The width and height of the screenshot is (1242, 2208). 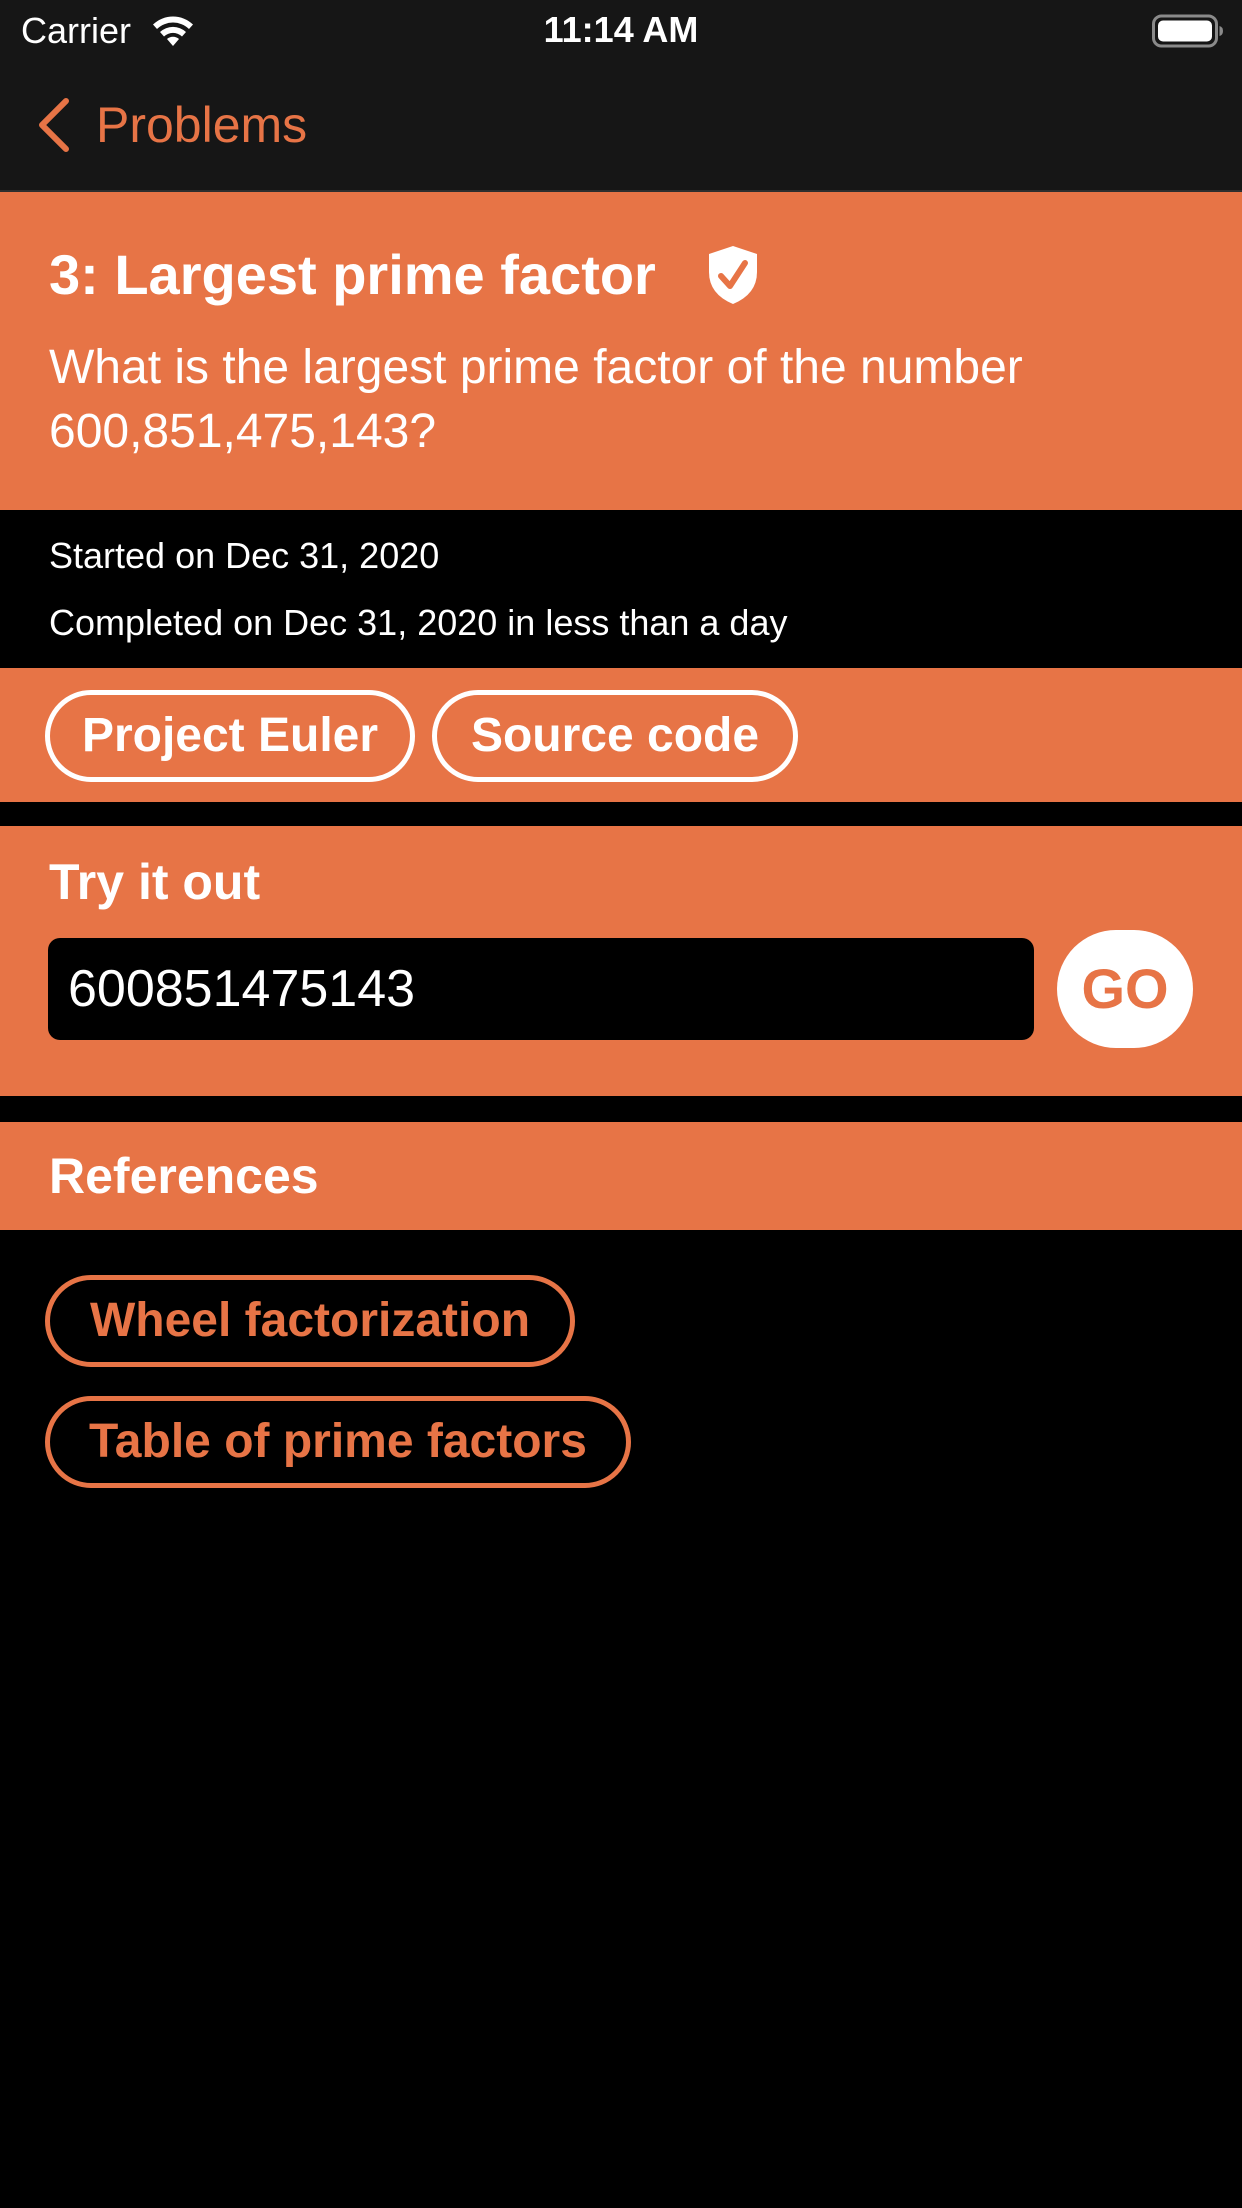 I want to click on battery-icon, so click(x=1187, y=31).